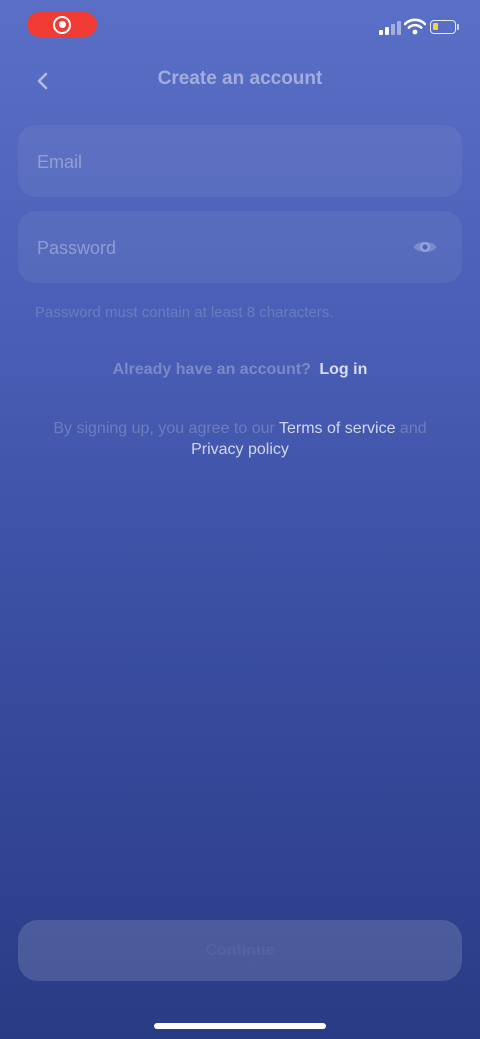 The width and height of the screenshot is (480, 1039). Describe the element at coordinates (164, 428) in the screenshot. I see `terms-prefix: By signing up, you agree to our` at that location.